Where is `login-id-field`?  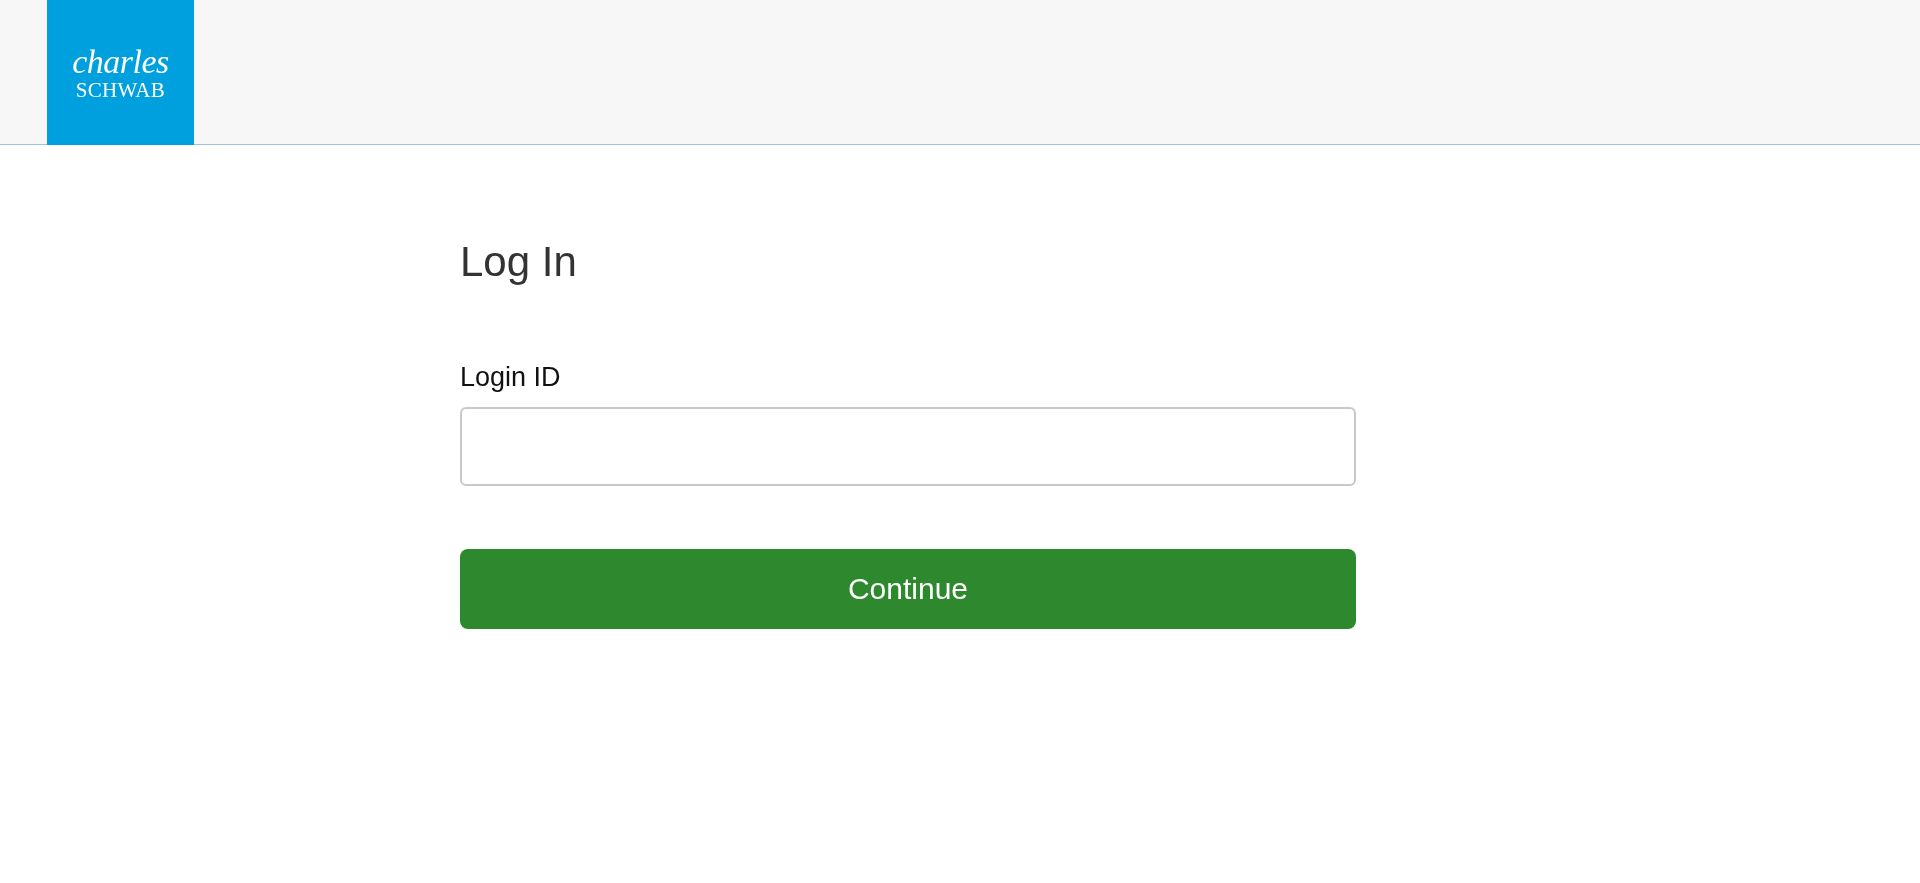
login-id-field is located at coordinates (908, 446).